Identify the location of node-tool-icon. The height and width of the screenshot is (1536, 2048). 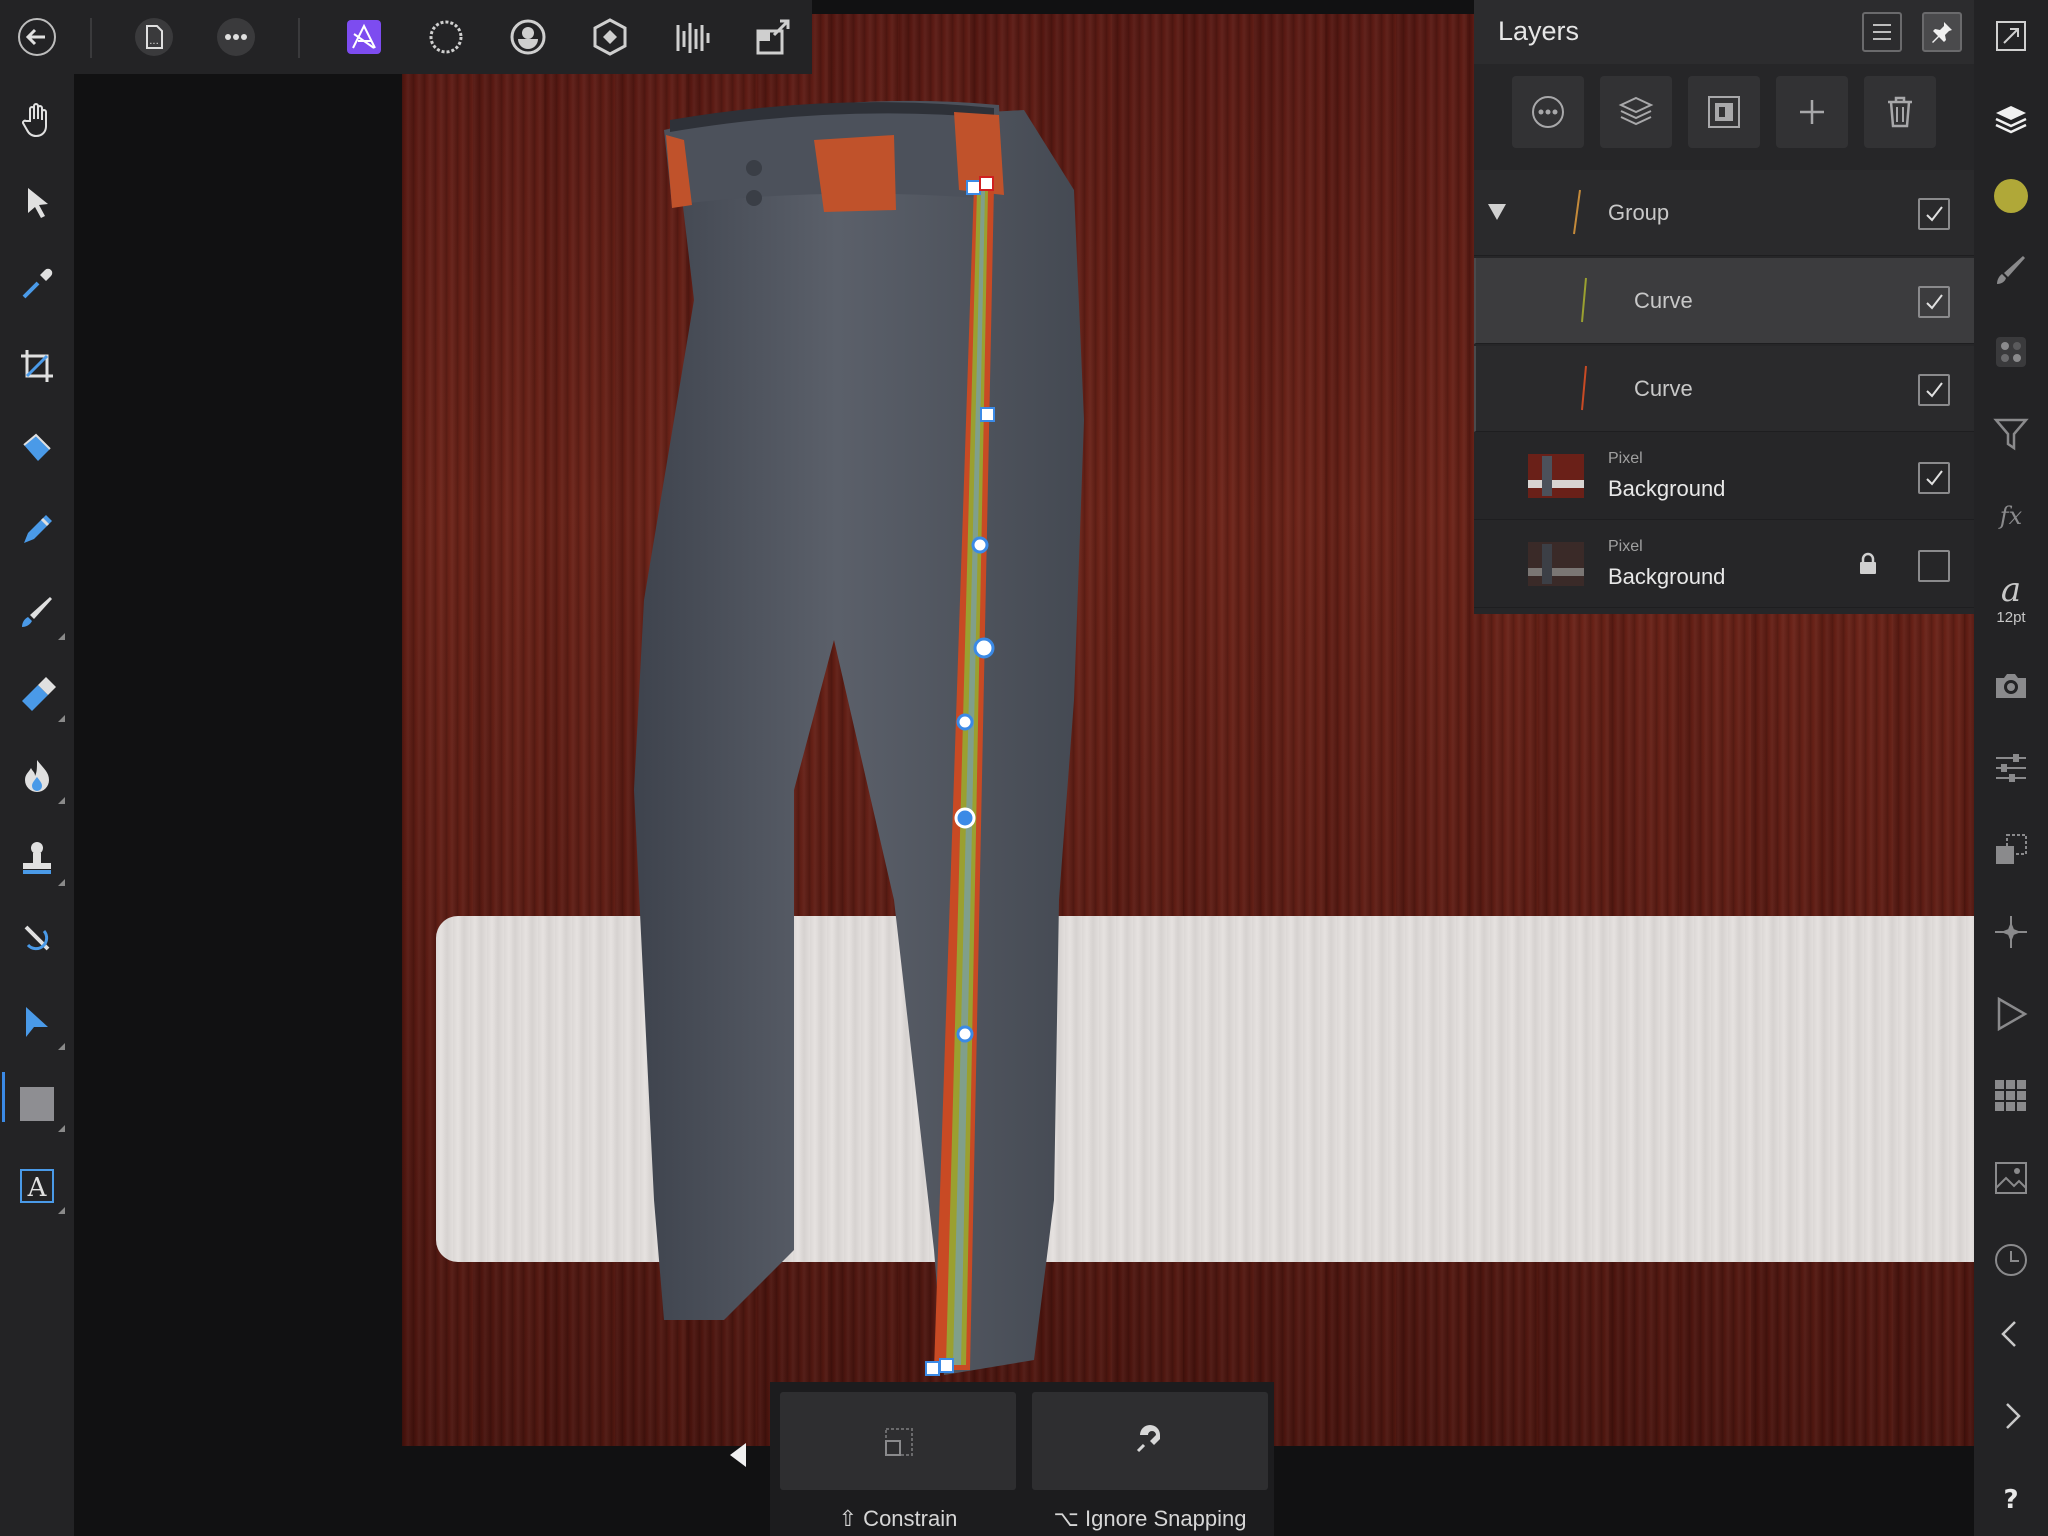
(39, 1024).